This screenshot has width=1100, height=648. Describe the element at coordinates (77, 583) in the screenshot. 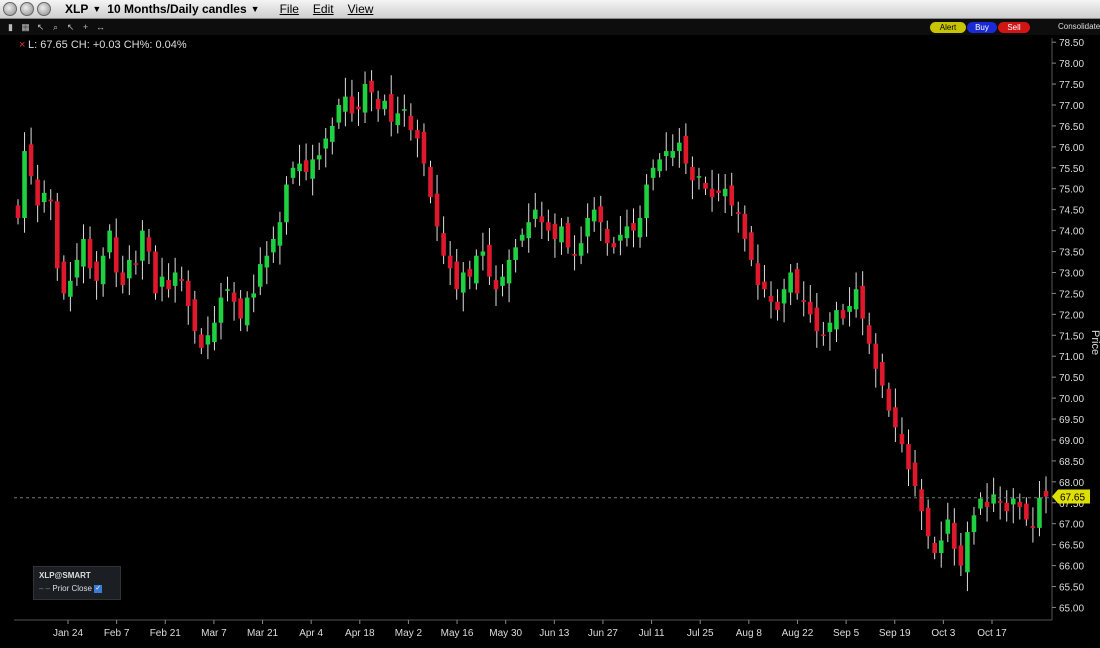

I see `chart-legend: XLP@SMART ‒ ‒ Prior Close ✓` at that location.